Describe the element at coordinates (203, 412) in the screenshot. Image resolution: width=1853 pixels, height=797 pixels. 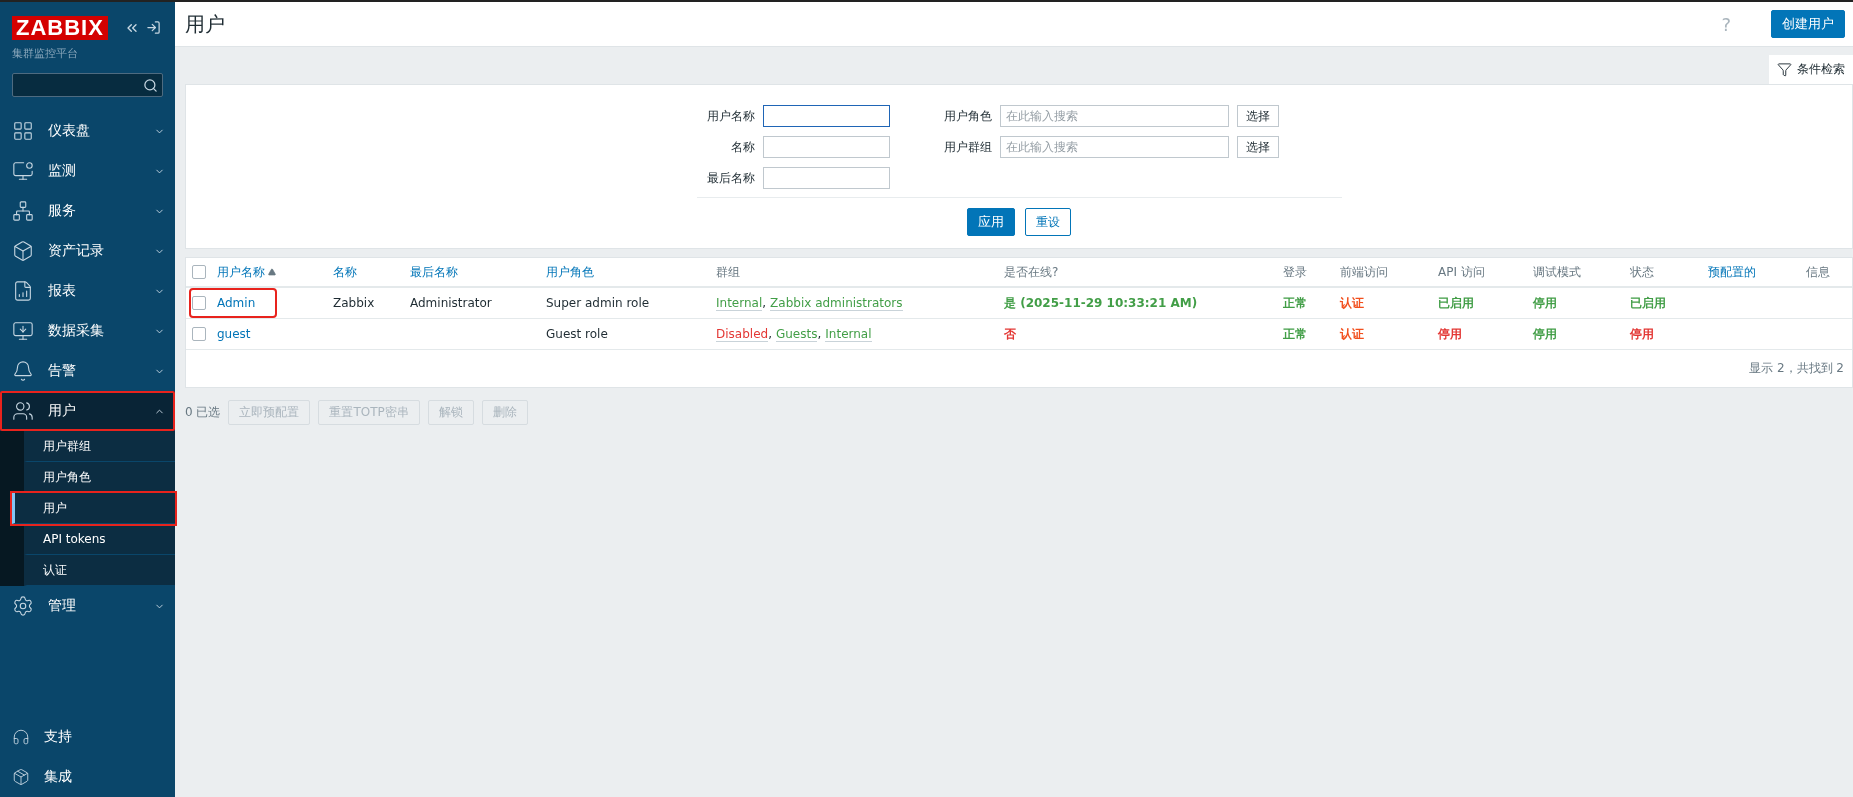
I see `selected-count: 0 已选` at that location.